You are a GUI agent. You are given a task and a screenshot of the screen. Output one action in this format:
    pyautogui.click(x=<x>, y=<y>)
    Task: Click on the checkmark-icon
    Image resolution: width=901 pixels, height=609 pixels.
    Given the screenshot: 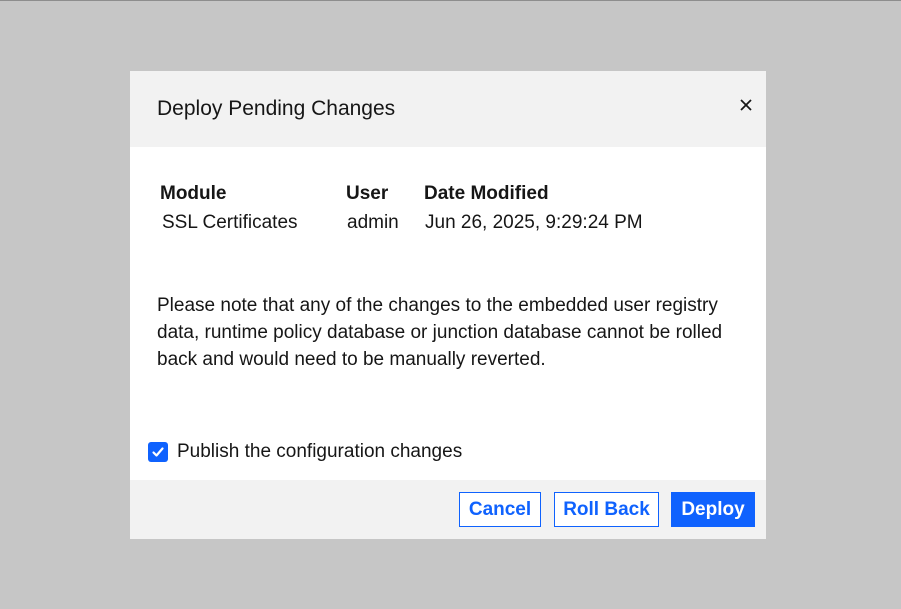 What is the action you would take?
    pyautogui.click(x=158, y=452)
    